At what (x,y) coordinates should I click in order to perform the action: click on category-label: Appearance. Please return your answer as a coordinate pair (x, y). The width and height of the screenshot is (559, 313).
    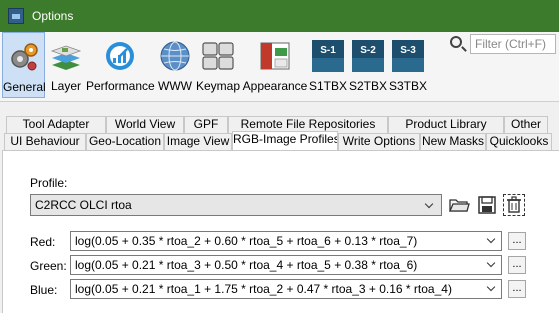
    Looking at the image, I should click on (275, 86).